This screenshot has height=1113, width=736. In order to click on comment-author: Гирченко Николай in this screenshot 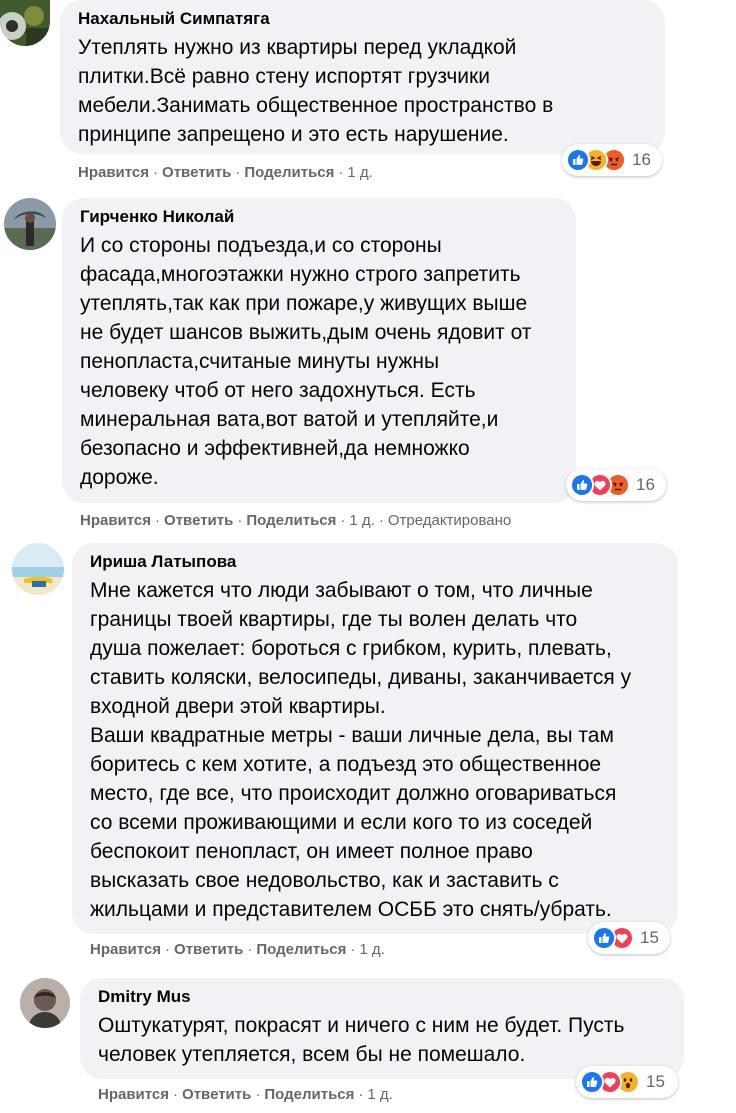, I will do `click(157, 217)`.